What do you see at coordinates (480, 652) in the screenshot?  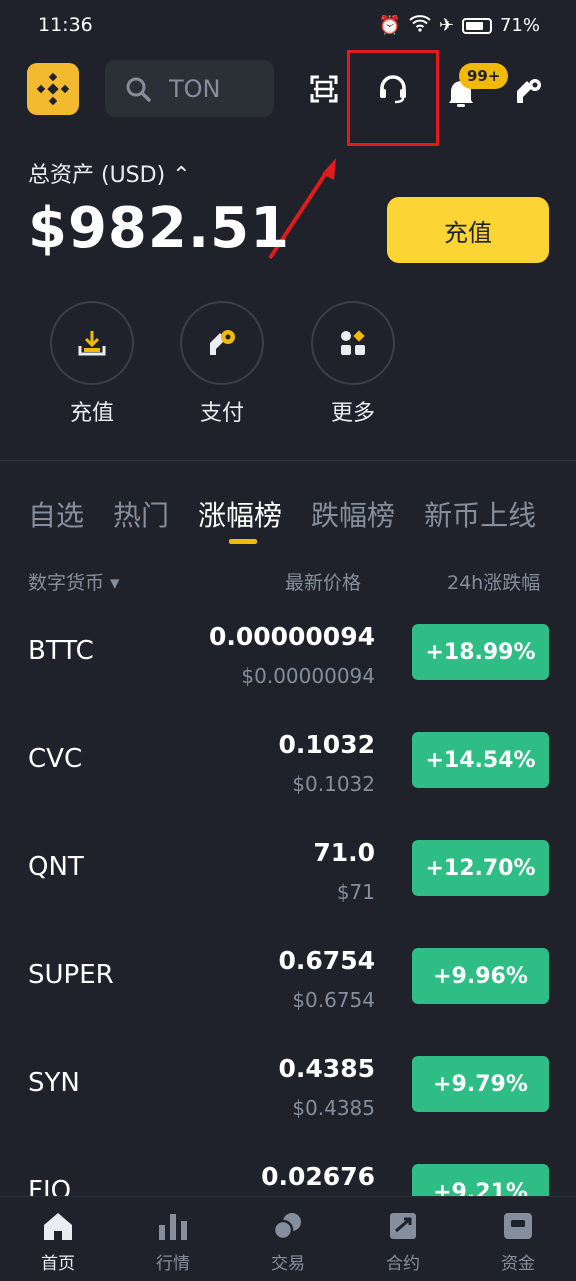 I see `change-badge: +18.99%` at bounding box center [480, 652].